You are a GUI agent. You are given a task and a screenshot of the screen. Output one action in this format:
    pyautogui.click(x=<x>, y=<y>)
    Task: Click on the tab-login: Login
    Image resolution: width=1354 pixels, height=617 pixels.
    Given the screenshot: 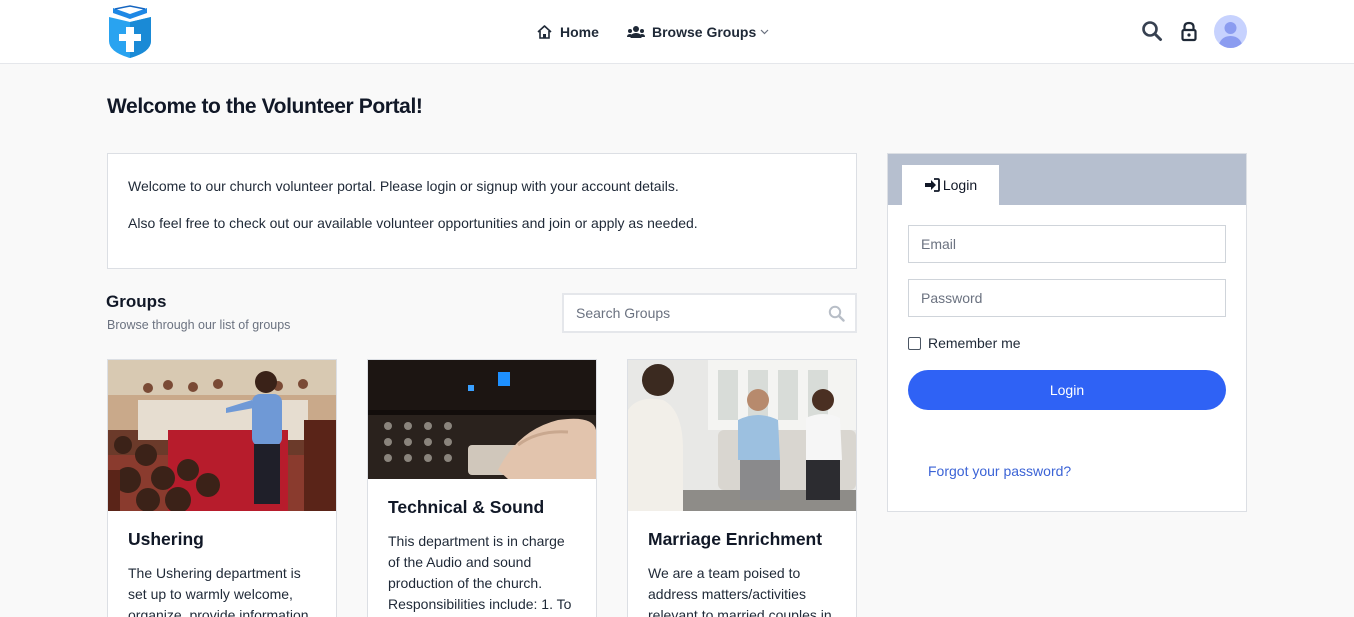 What is the action you would take?
    pyautogui.click(x=950, y=185)
    